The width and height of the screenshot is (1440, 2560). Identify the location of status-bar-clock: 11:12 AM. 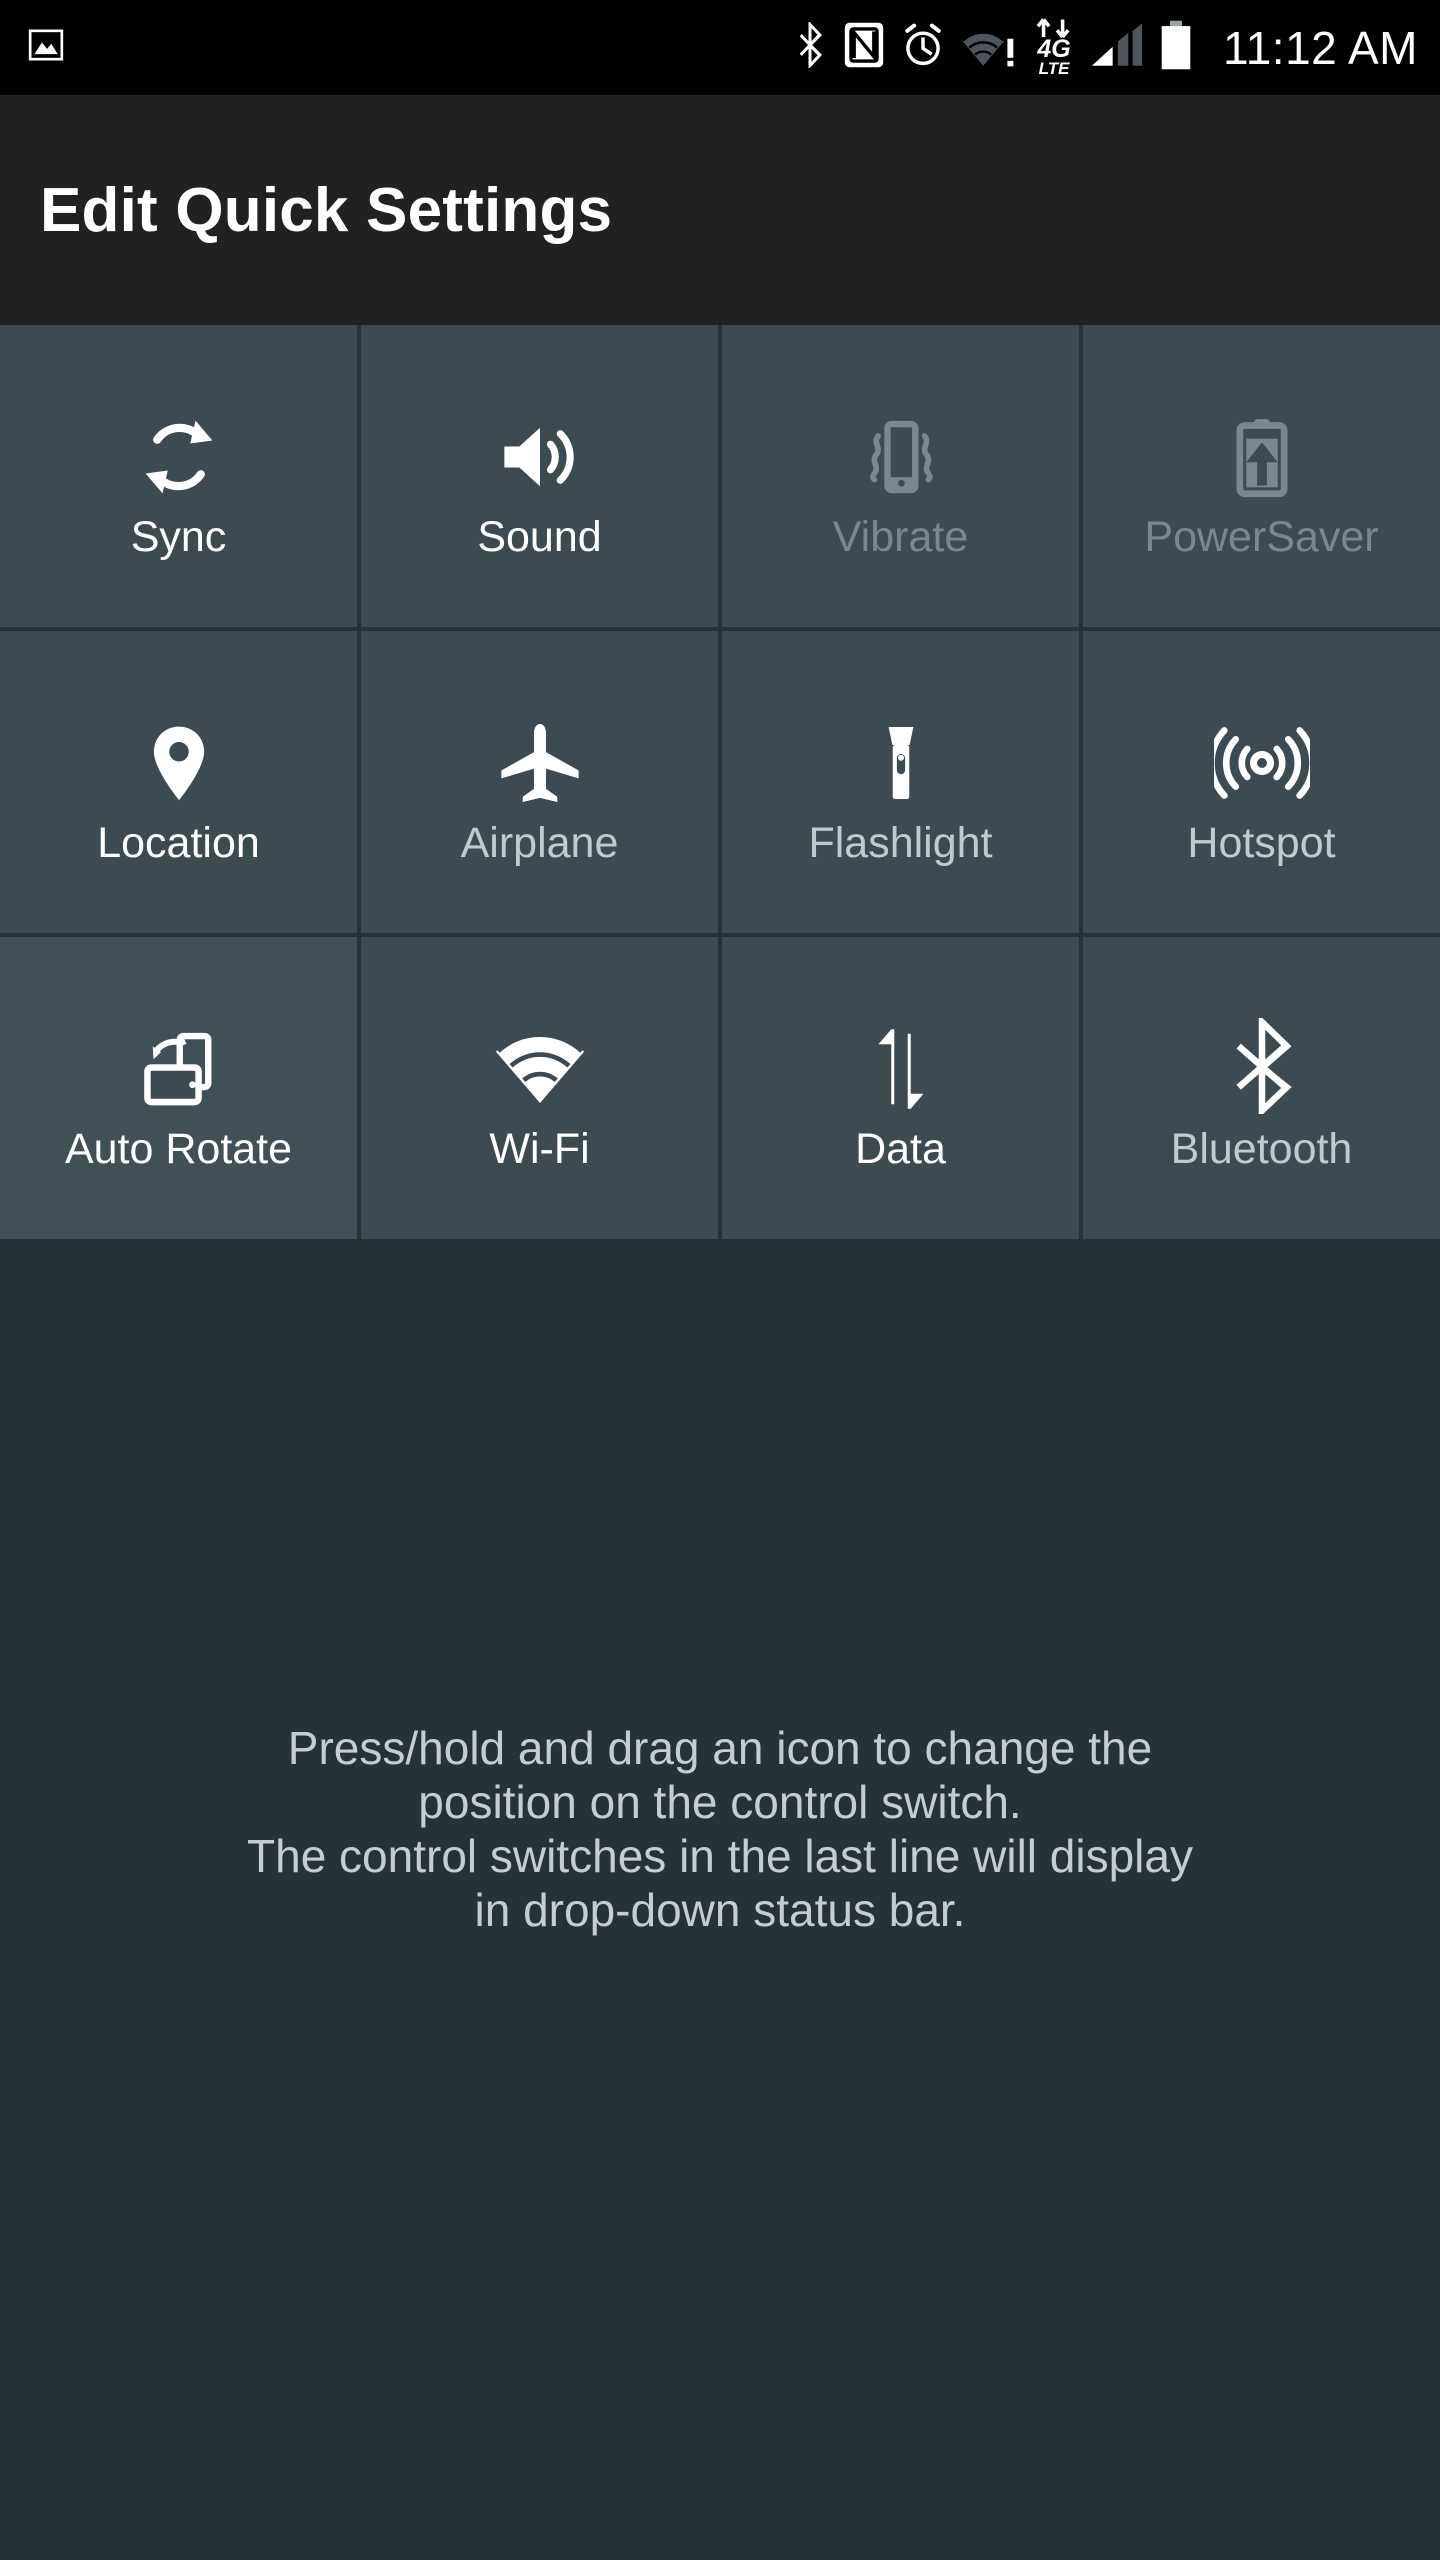
(1320, 47).